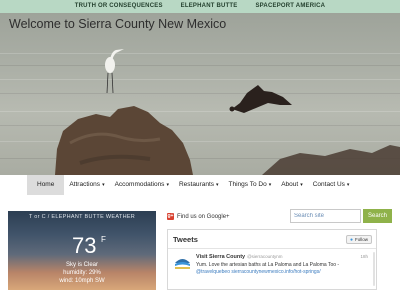 The image size is (400, 290). What do you see at coordinates (103, 239) in the screenshot?
I see `weather-unit: F` at bounding box center [103, 239].